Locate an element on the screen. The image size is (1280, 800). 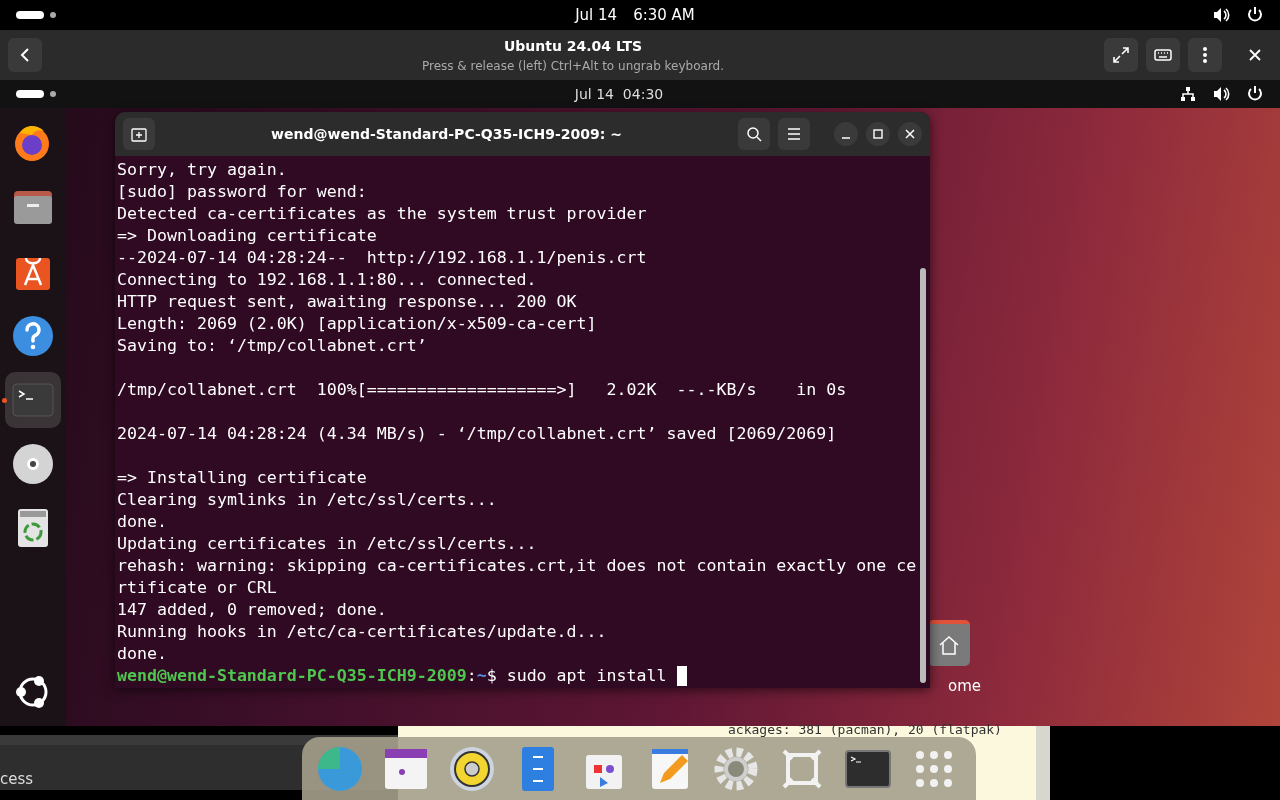
home-folder-icon is located at coordinates (949, 643).